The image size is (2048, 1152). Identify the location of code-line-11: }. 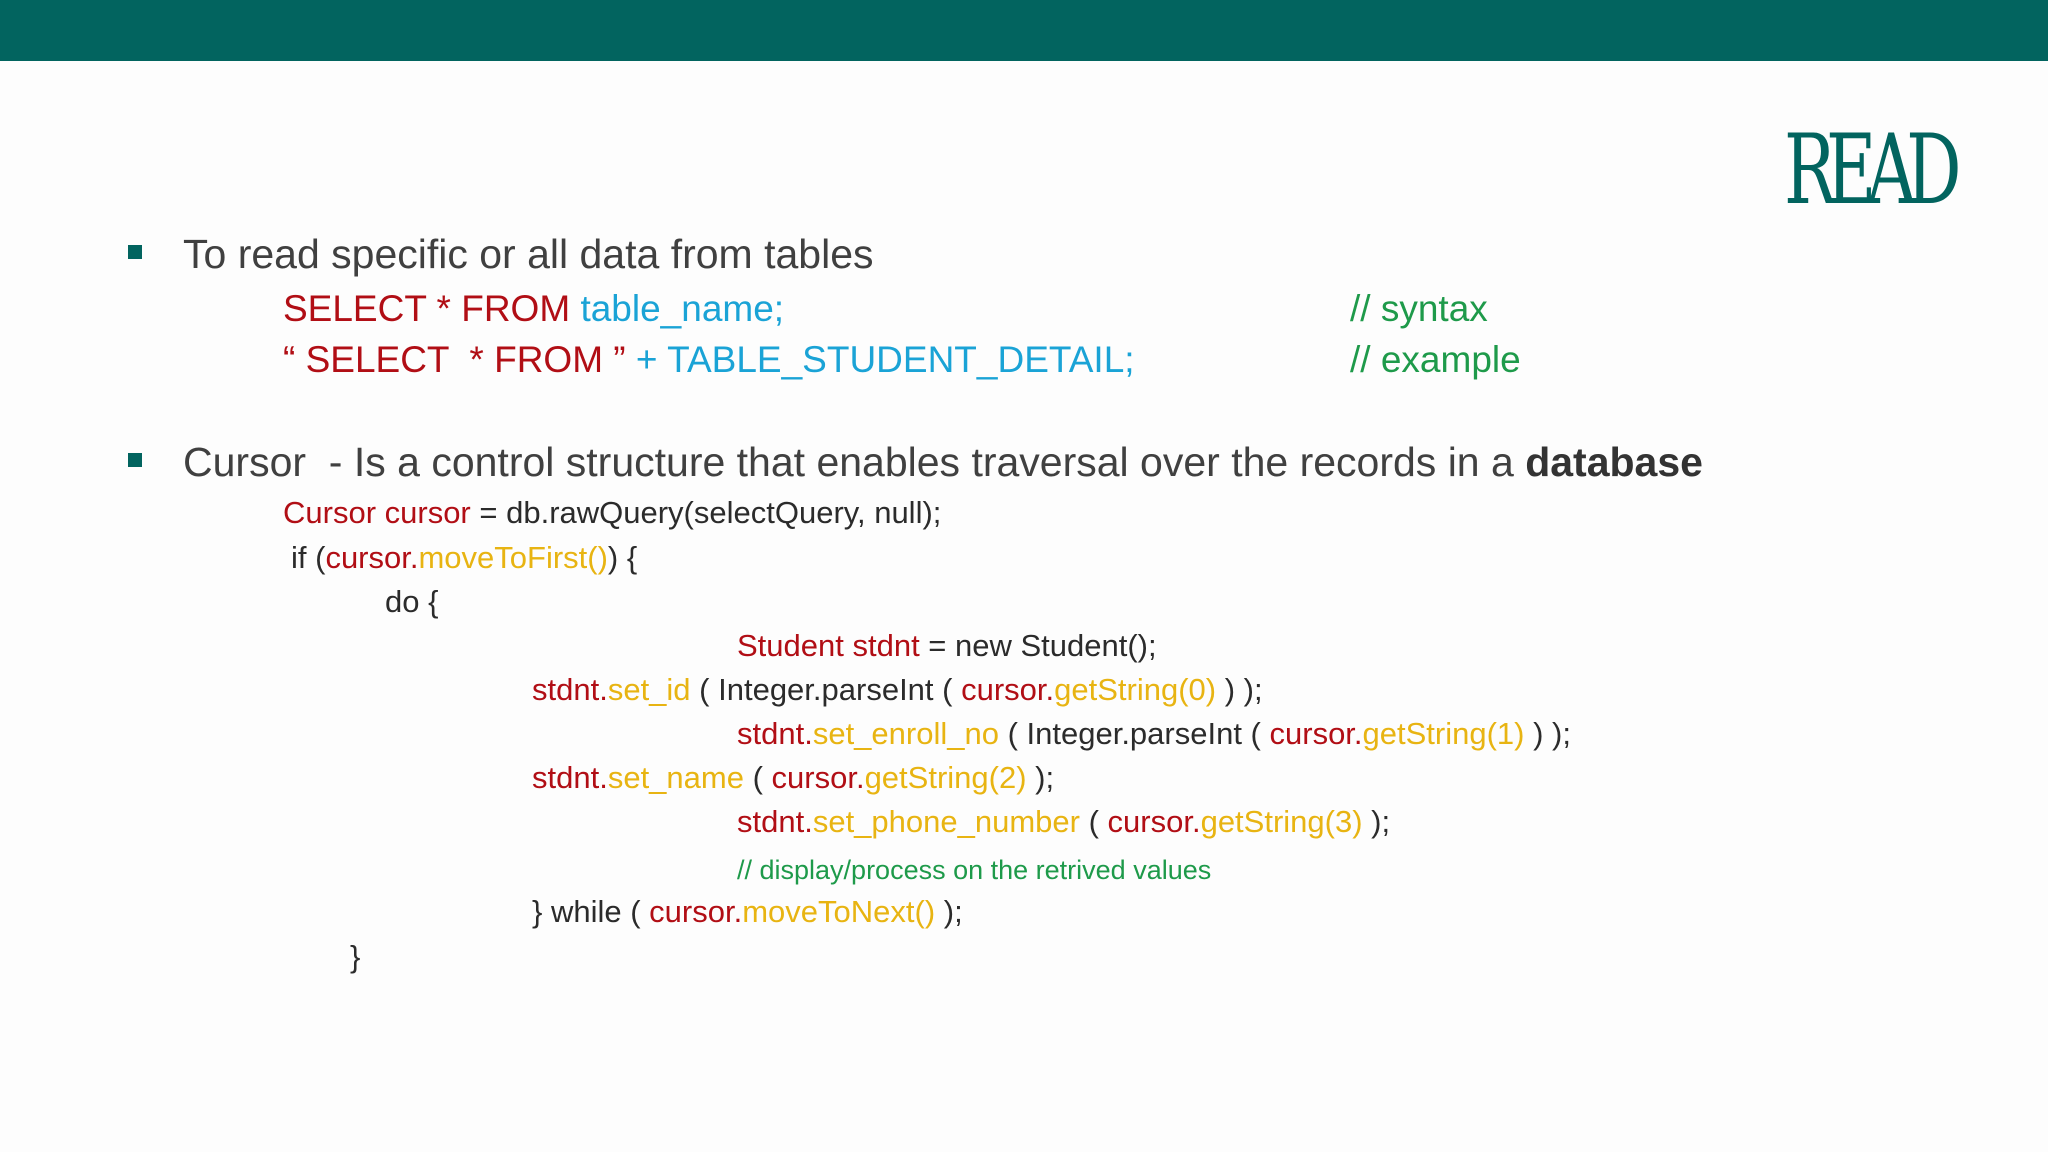
(355, 956).